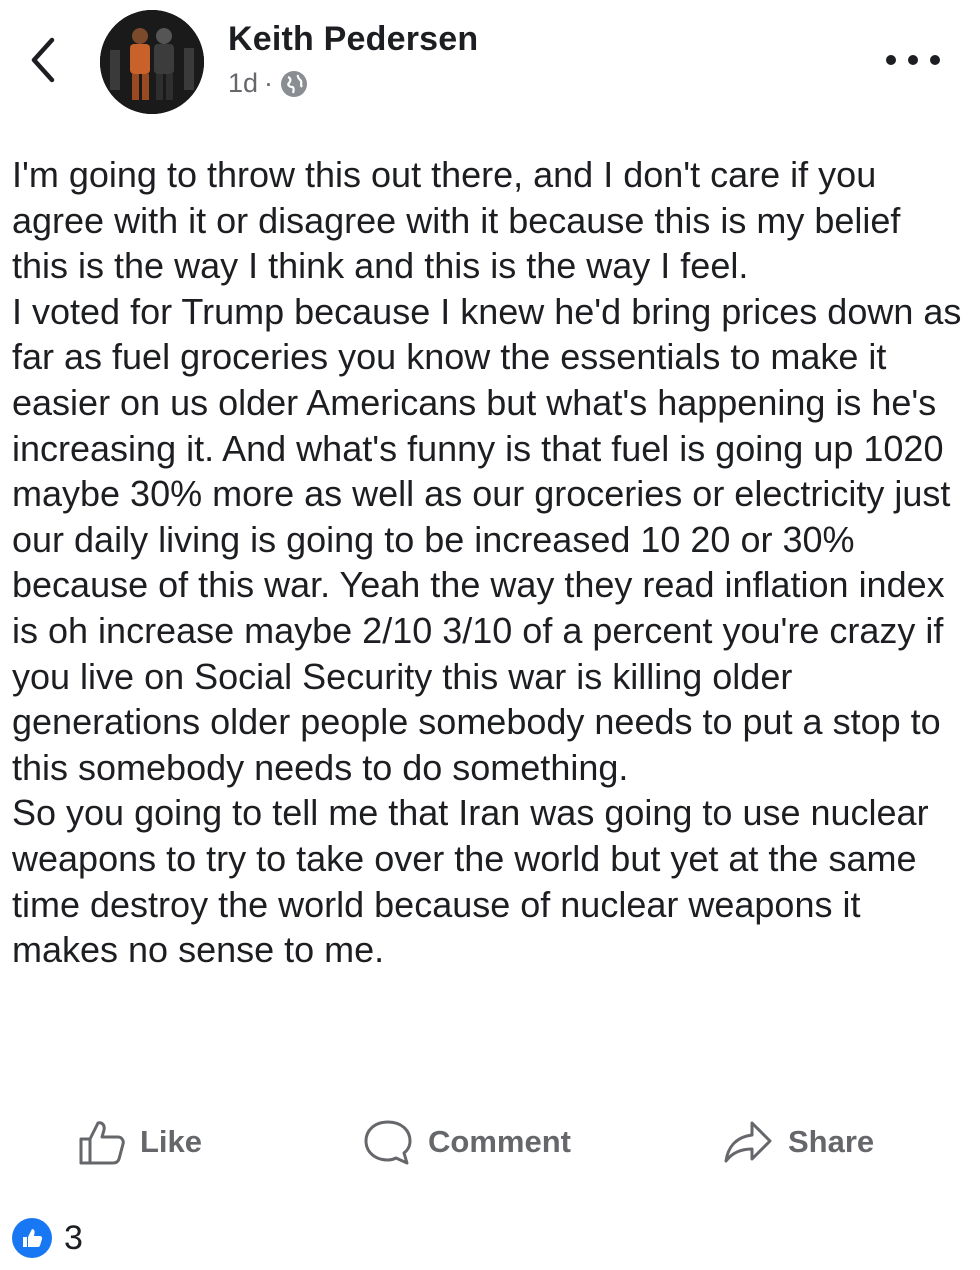  I want to click on action-bar: Like Comment Share, so click(490, 1142).